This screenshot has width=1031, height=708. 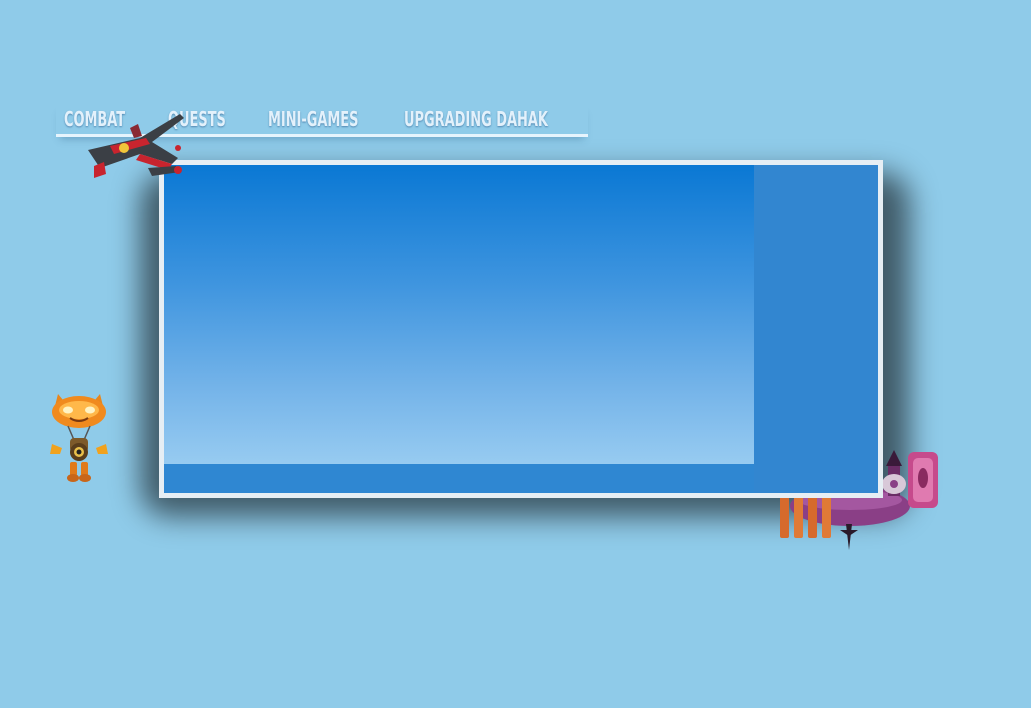 I want to click on nav-upgrading-dahak: UPGRADING DAHAK, so click(x=476, y=119).